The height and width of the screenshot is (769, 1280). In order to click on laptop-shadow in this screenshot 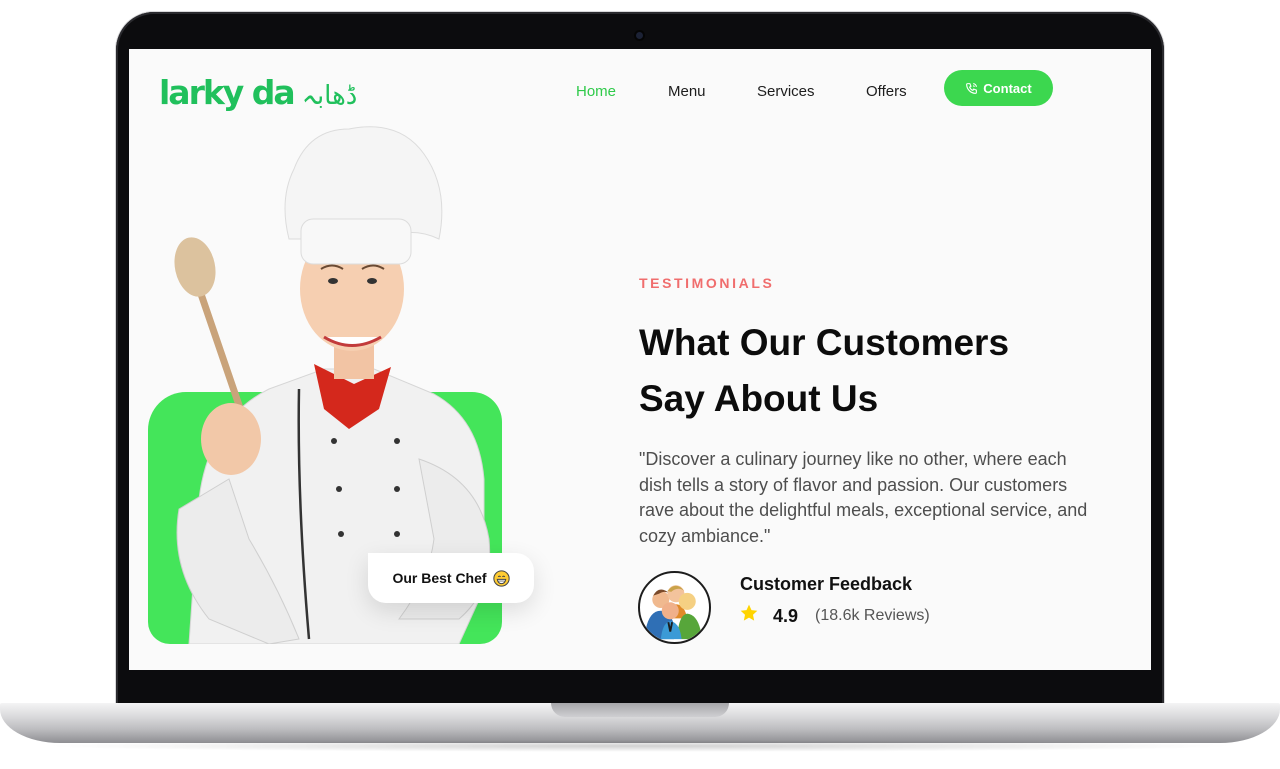, I will do `click(640, 746)`.